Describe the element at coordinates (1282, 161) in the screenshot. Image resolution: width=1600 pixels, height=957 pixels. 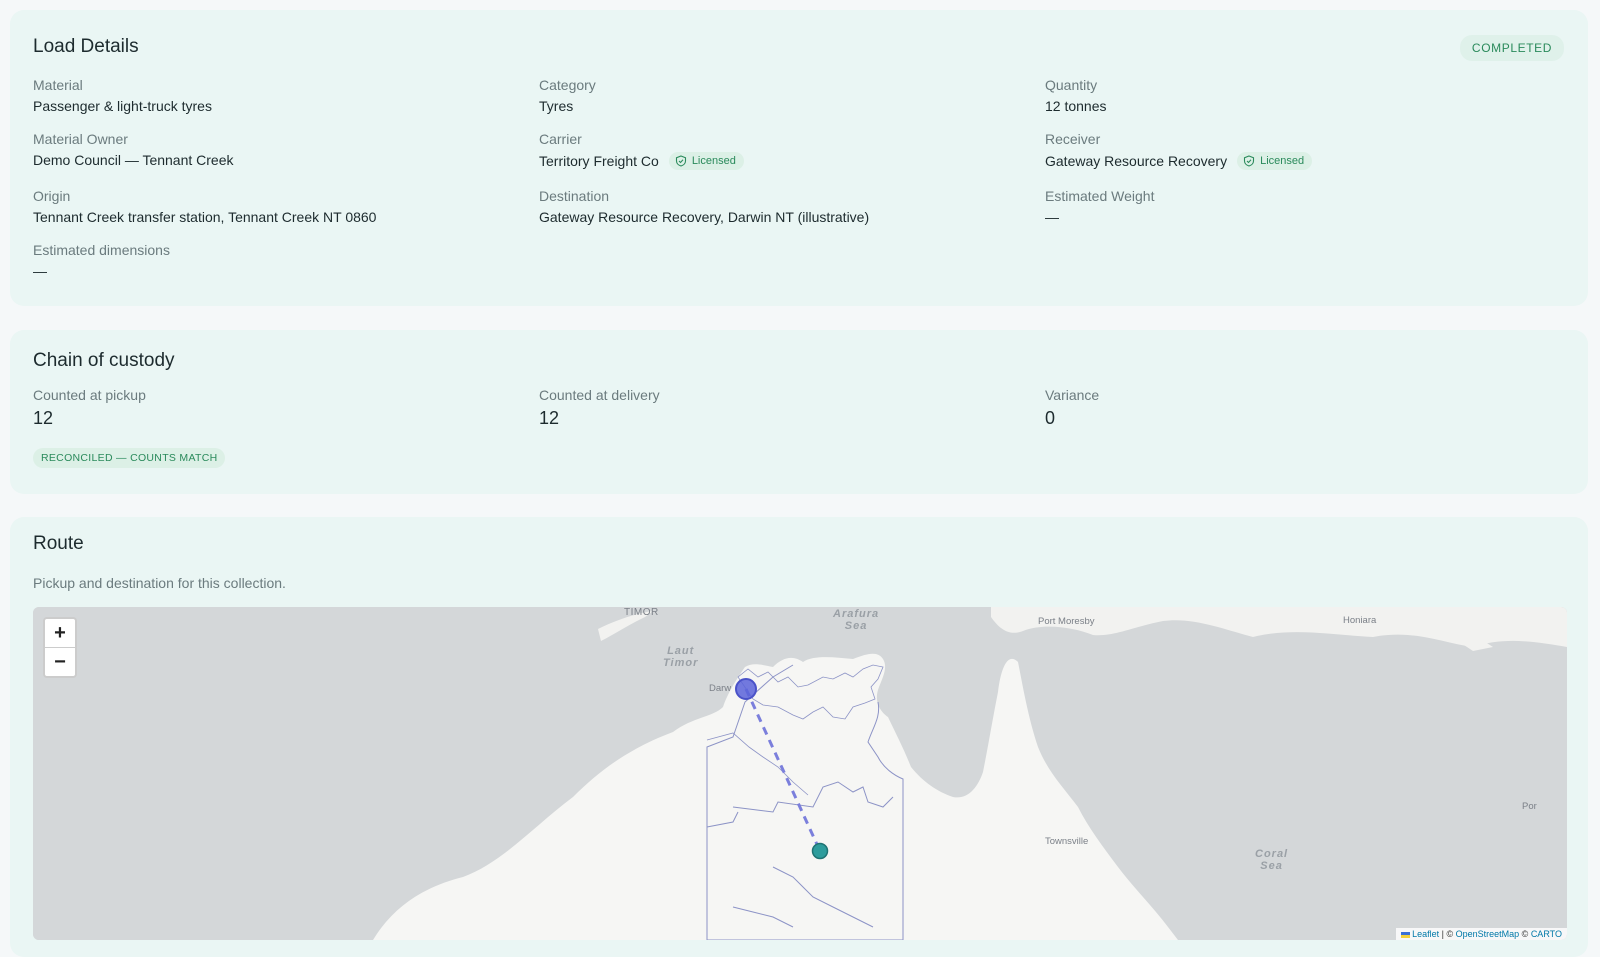
I see `receiver-licensed-text: Licensed` at that location.